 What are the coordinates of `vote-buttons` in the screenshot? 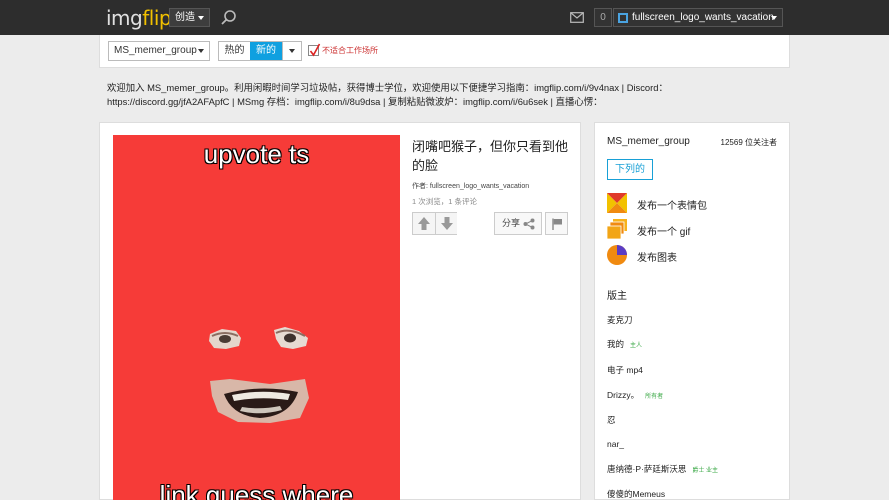 It's located at (434, 223).